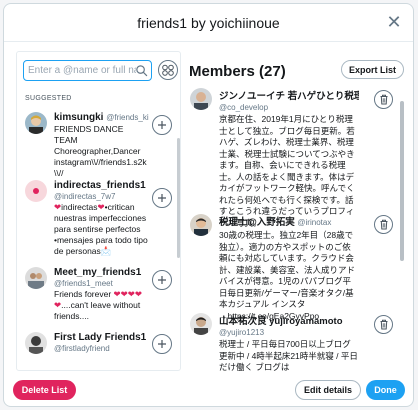 The height and width of the screenshot is (410, 418). I want to click on member-name: 税理士@入野拓実, so click(257, 222).